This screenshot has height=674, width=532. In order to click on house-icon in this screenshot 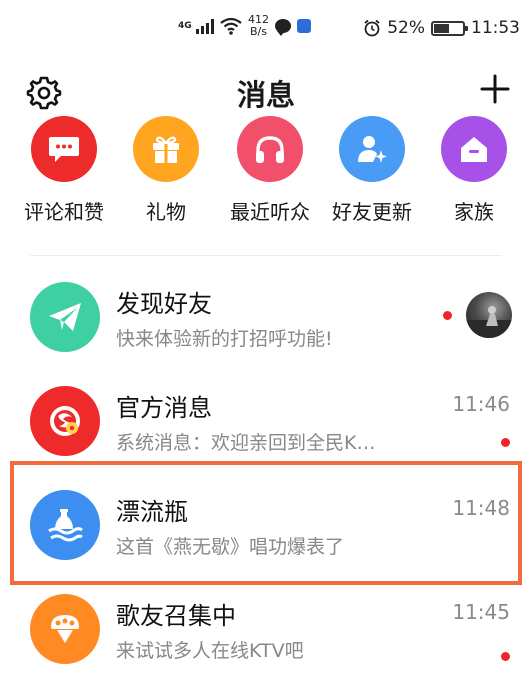, I will do `click(474, 149)`.